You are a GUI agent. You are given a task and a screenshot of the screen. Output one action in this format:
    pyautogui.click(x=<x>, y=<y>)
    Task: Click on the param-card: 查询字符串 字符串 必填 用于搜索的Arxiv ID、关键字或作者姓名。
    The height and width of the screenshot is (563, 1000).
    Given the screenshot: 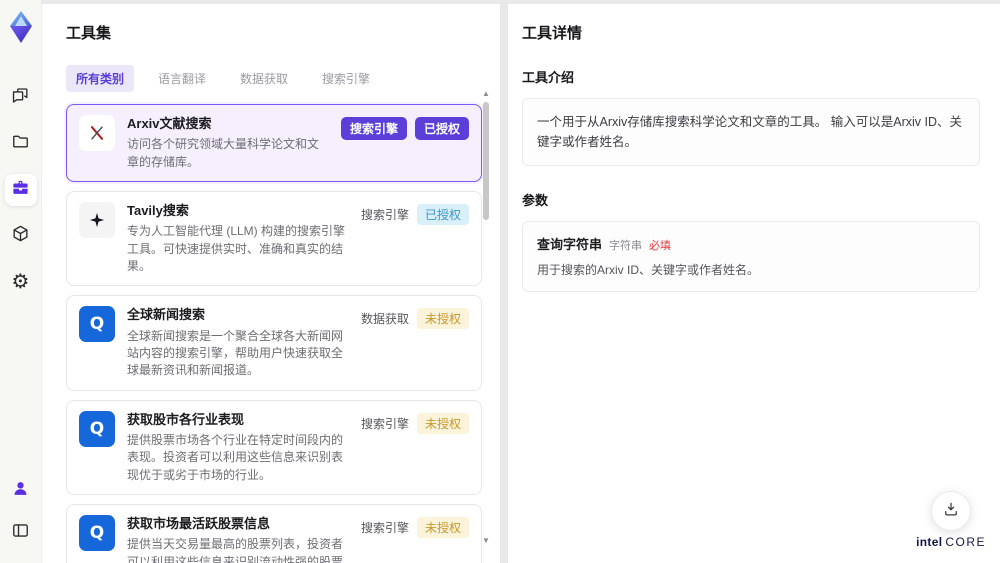 What is the action you would take?
    pyautogui.click(x=751, y=256)
    